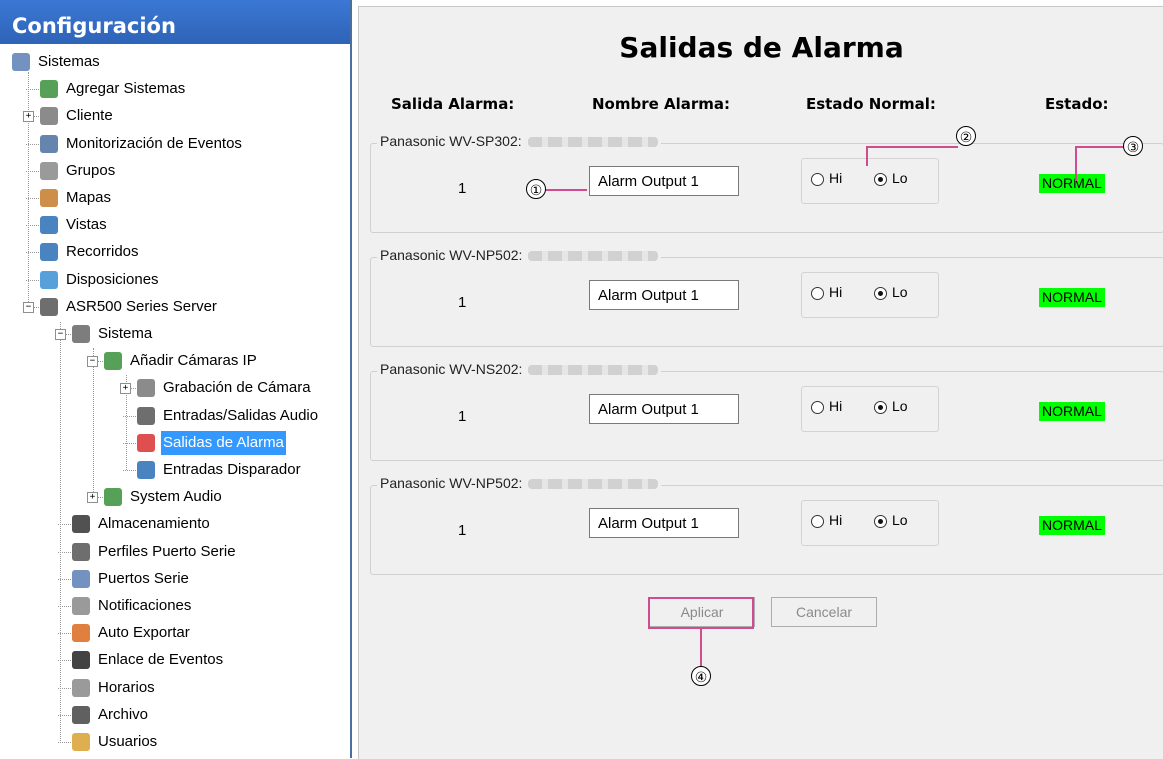  Describe the element at coordinates (123, 714) in the screenshot. I see `tree-item-label: Archivo` at that location.